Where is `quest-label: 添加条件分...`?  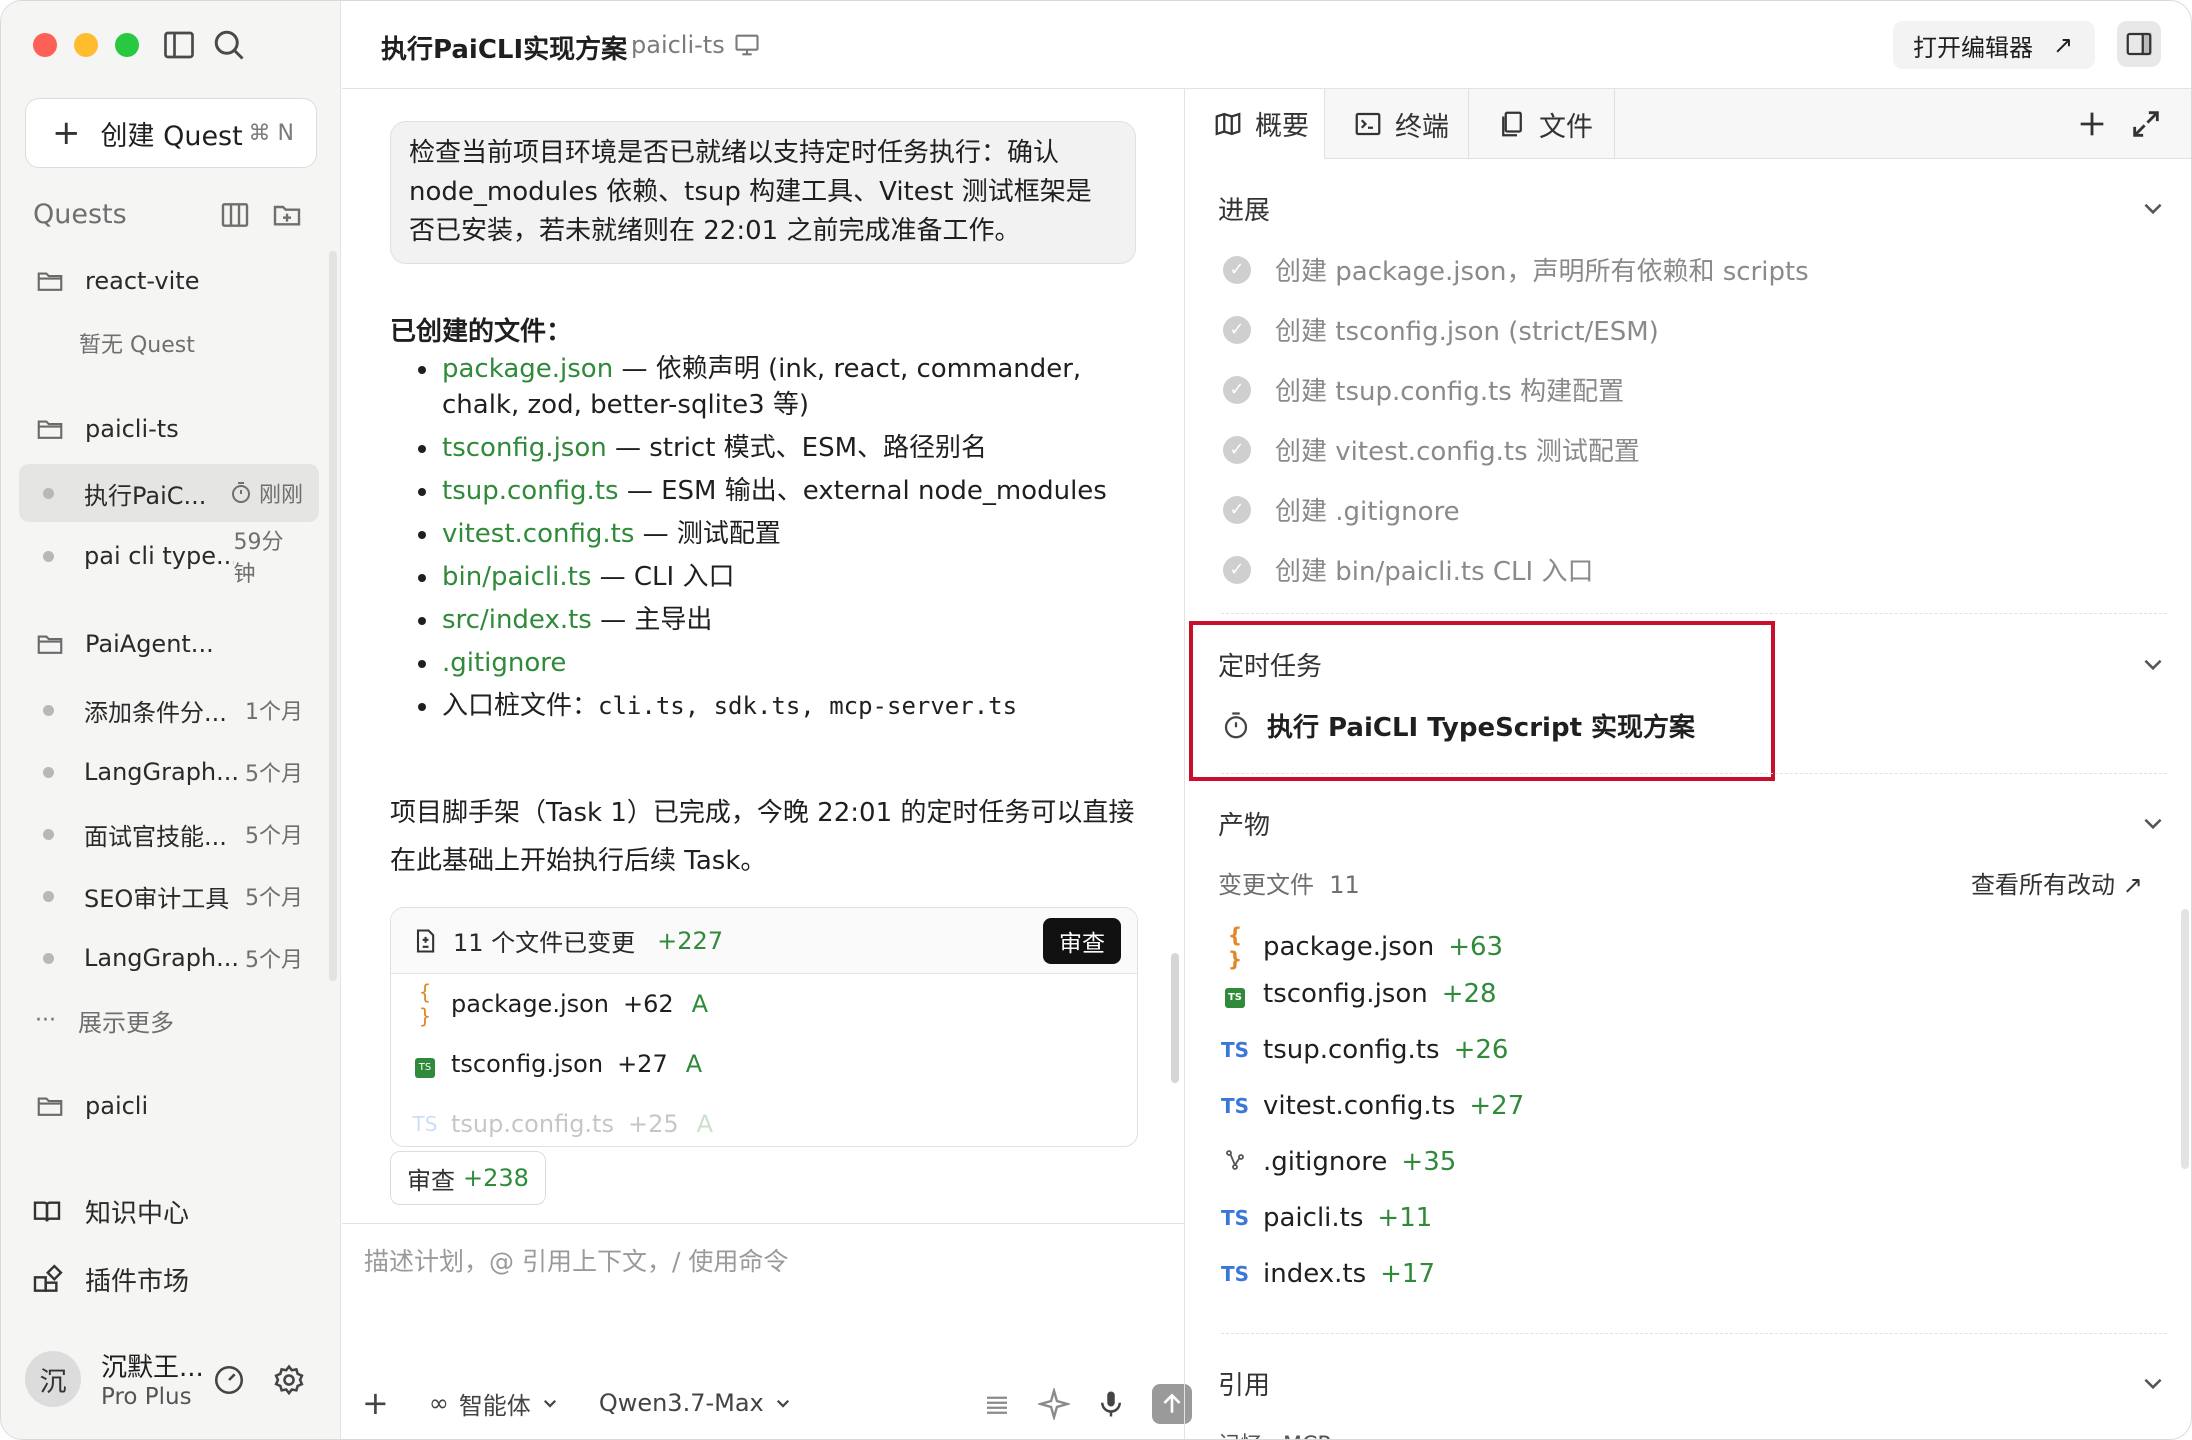 quest-label: 添加条件分... is located at coordinates (155, 712).